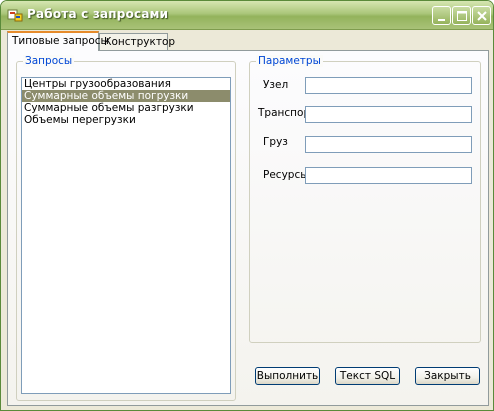  I want to click on title-bar: Работа с запросами, so click(247, 15).